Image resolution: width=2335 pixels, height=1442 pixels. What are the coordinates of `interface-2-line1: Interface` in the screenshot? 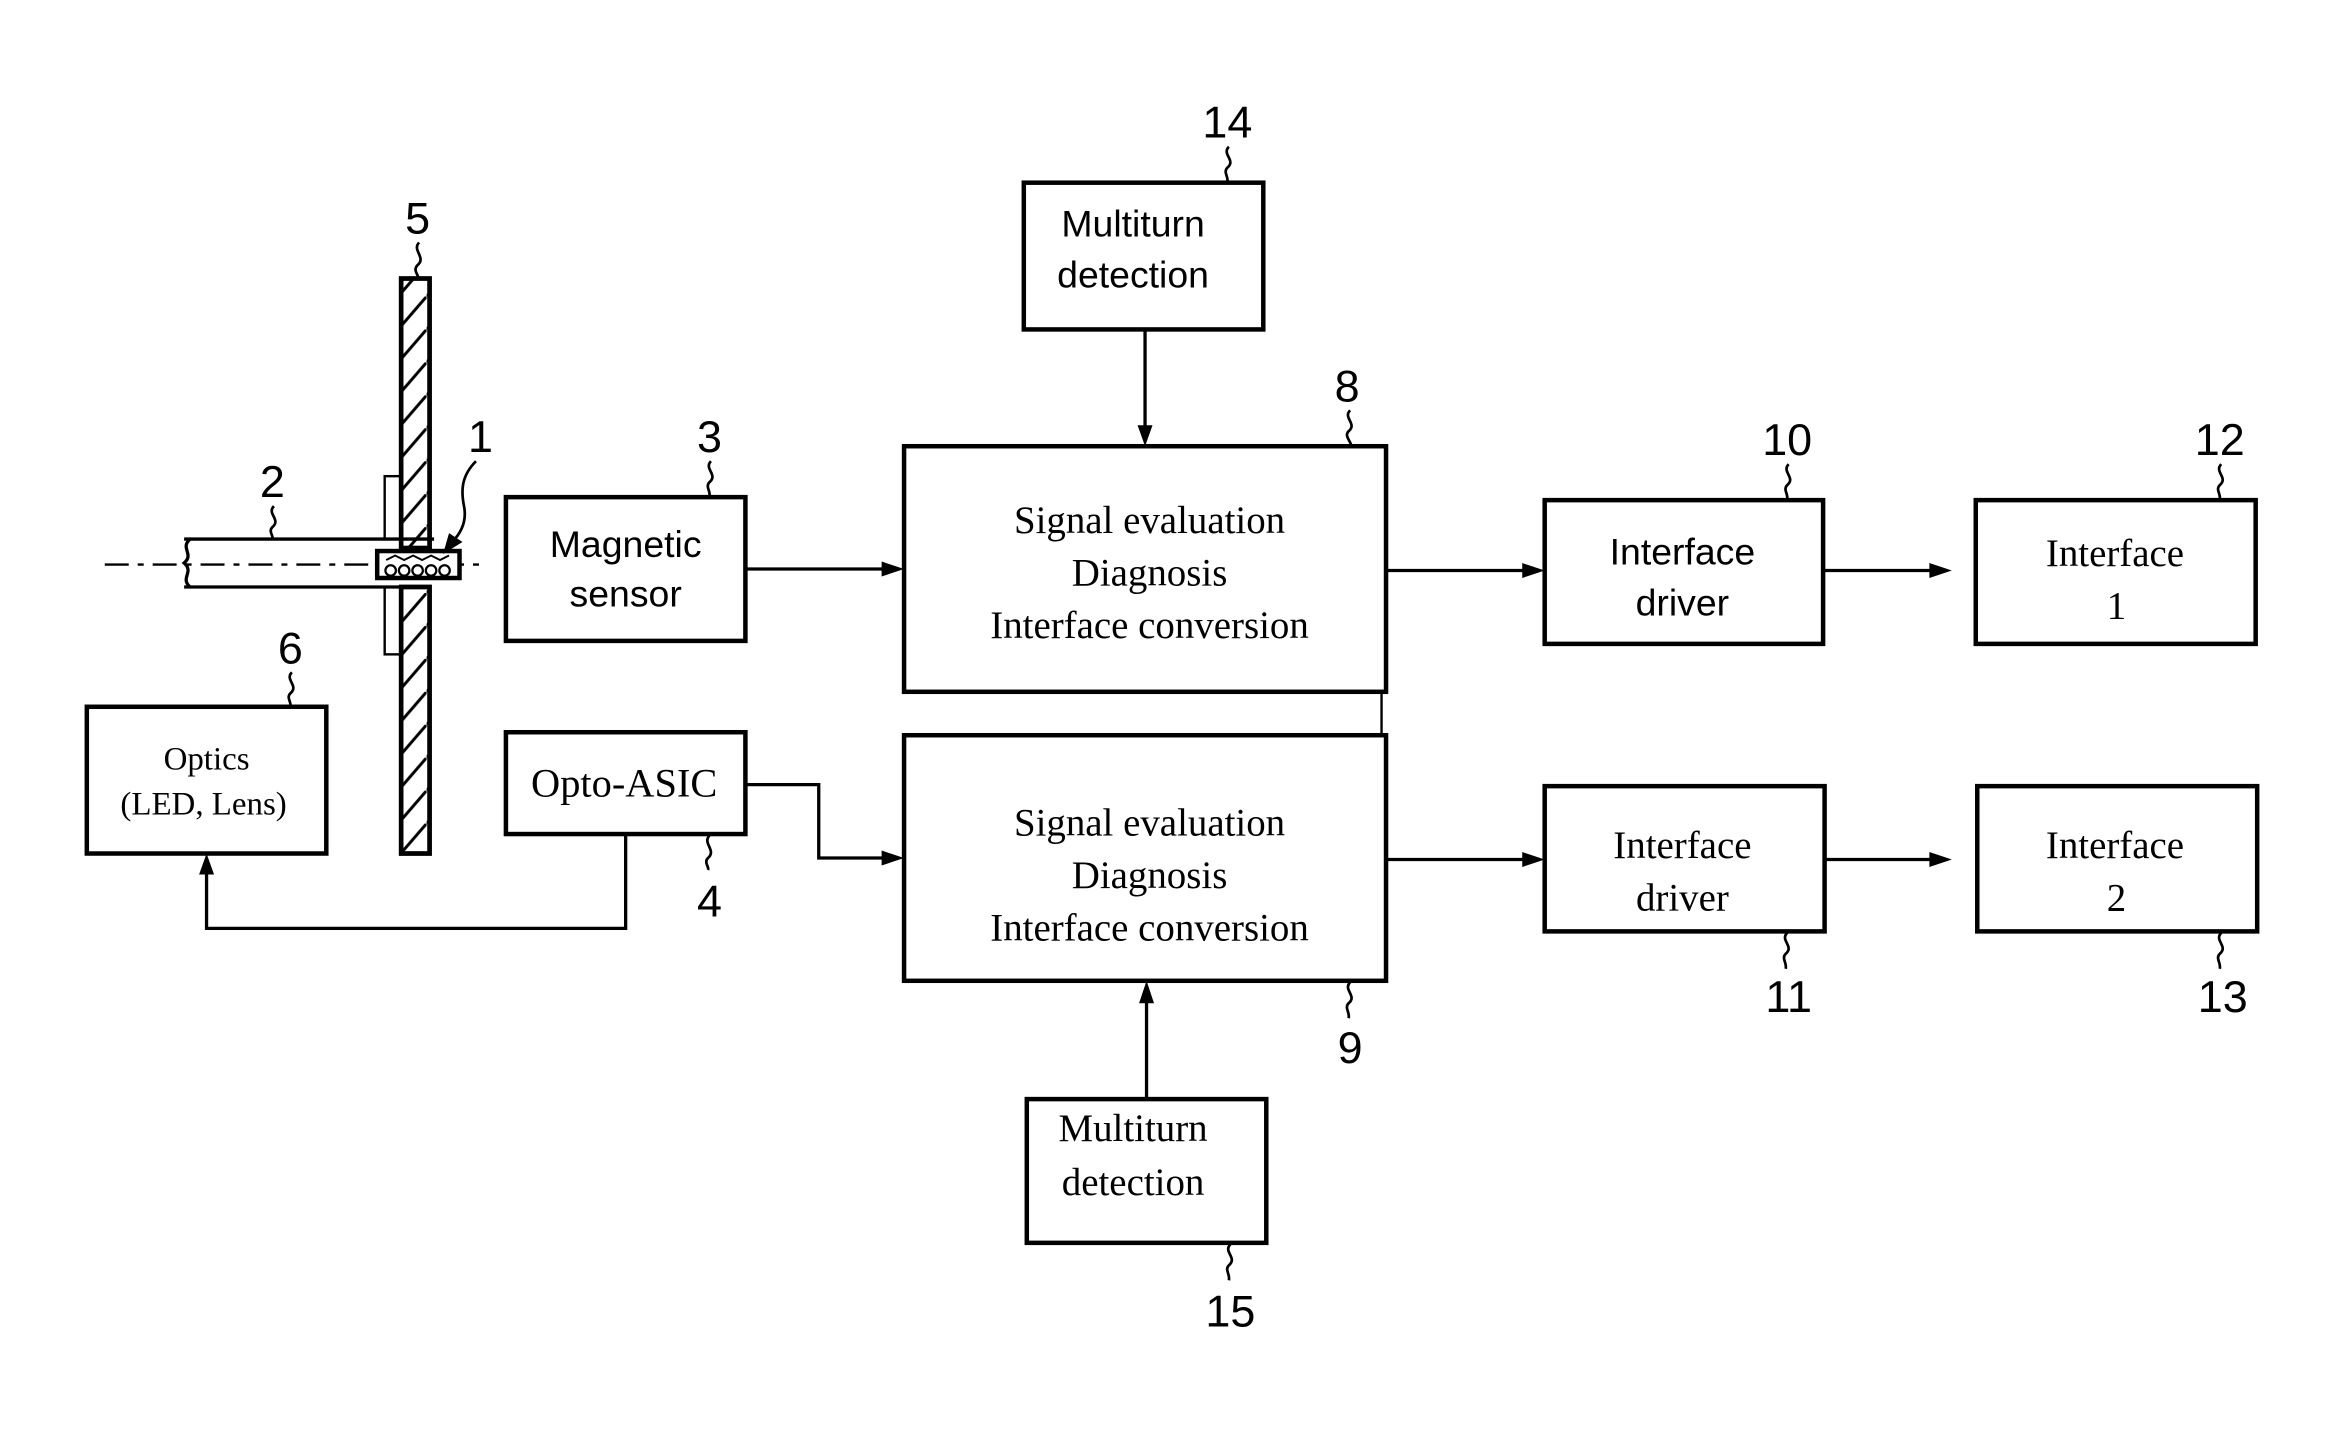 It's located at (2115, 845).